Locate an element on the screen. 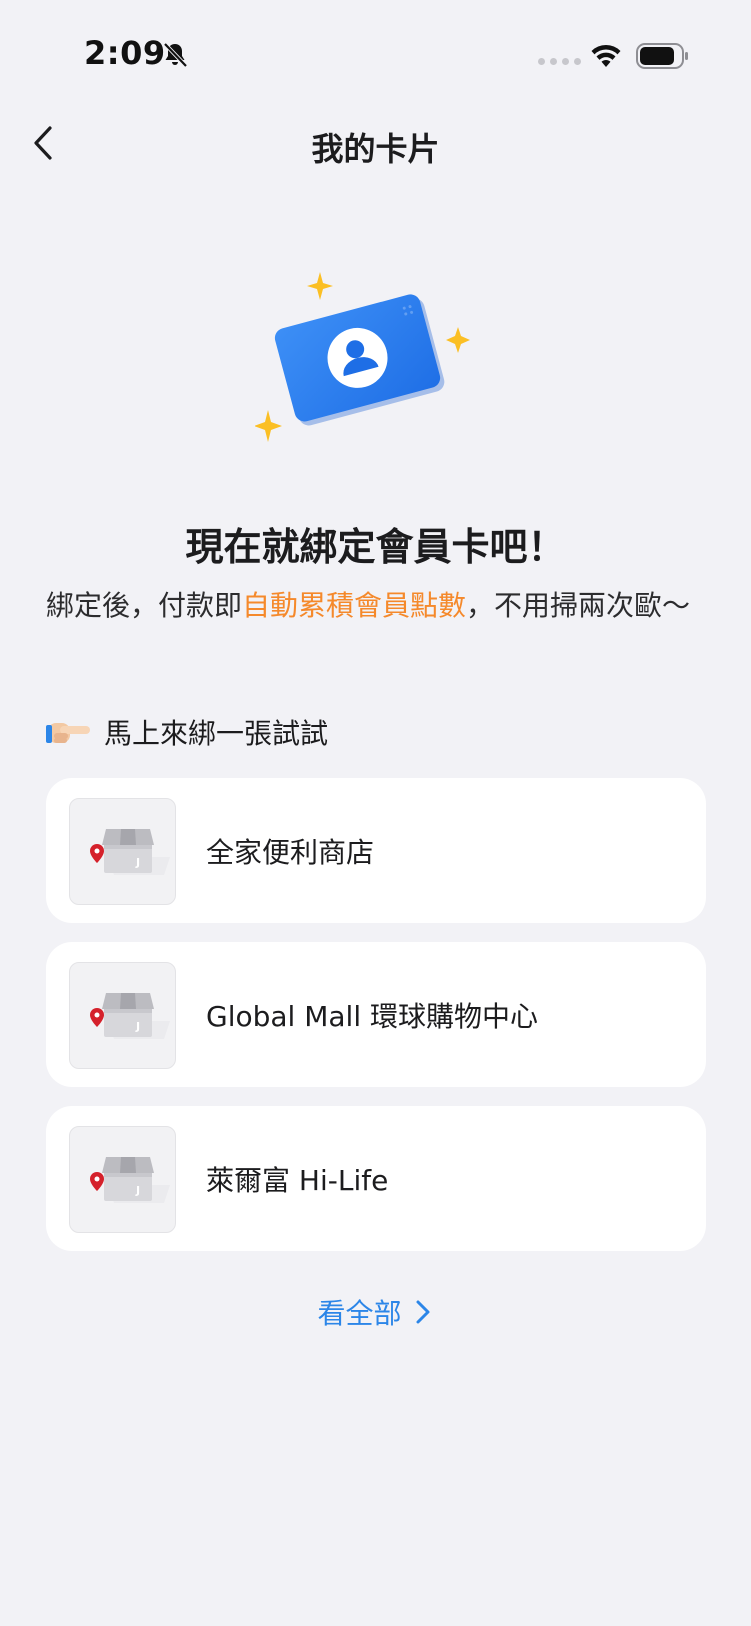 Image resolution: width=751 pixels, height=1626 pixels. section-label: 馬上來綁一張試試 is located at coordinates (216, 733).